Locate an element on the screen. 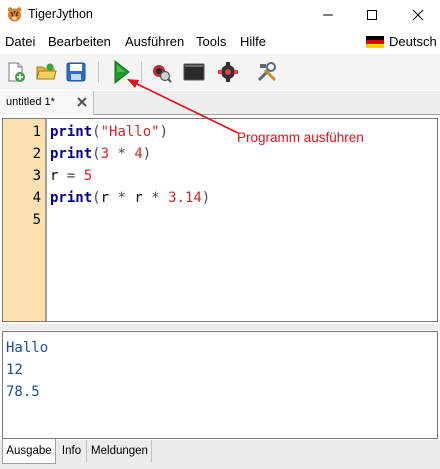 The image size is (440, 469). tab-label: untitled 1* is located at coordinates (30, 102).